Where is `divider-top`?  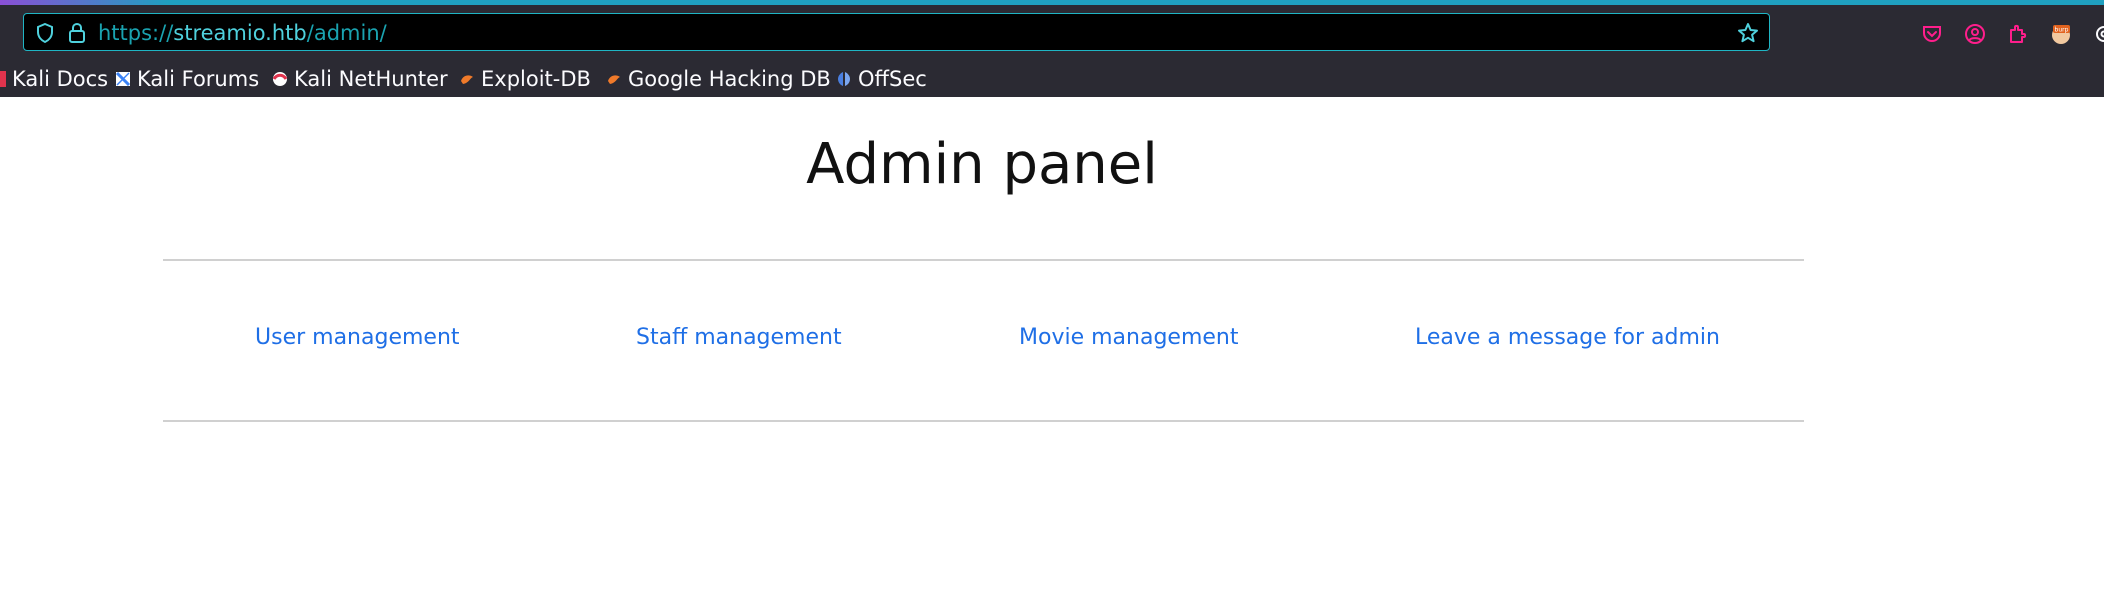
divider-top is located at coordinates (983, 260).